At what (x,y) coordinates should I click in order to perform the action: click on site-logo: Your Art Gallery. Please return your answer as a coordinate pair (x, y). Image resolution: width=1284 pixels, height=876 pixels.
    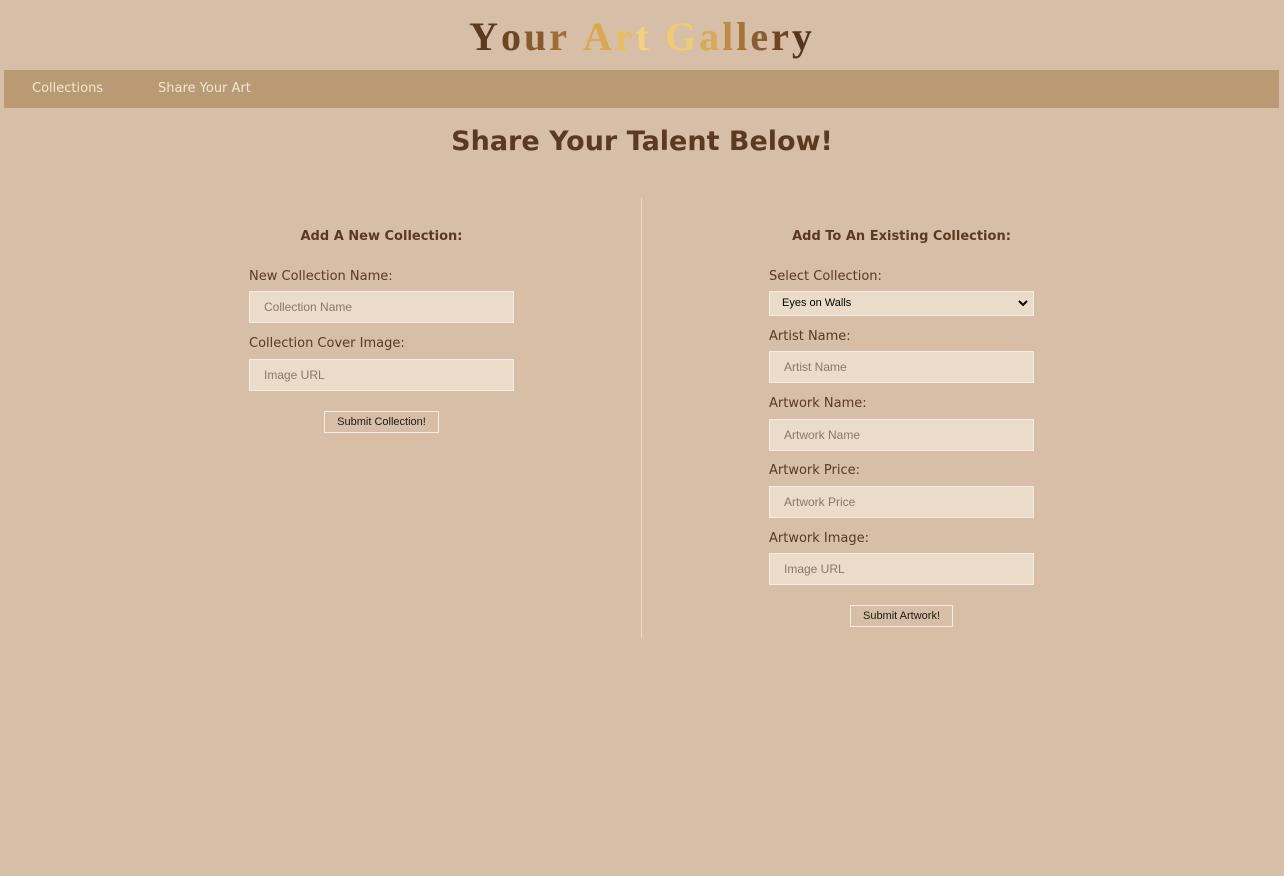
    Looking at the image, I should click on (642, 37).